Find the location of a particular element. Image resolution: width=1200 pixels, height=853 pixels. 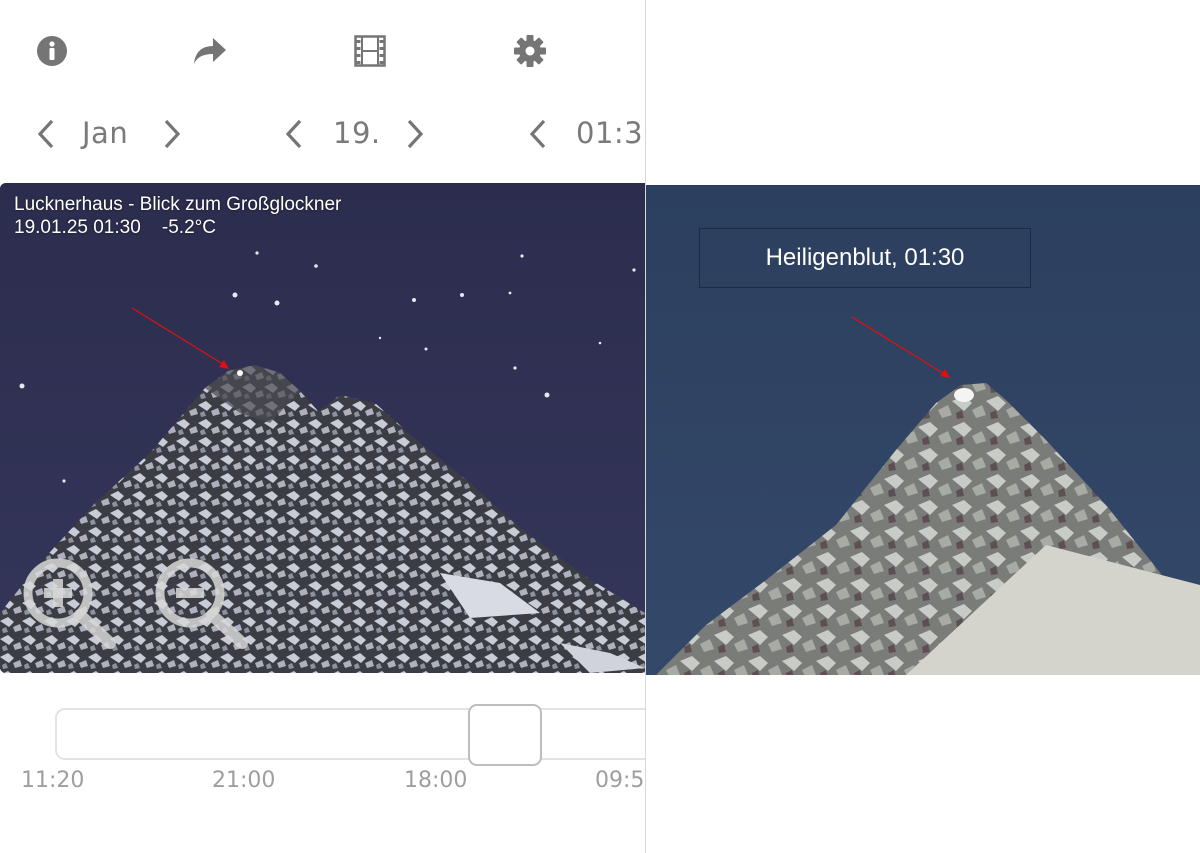

zoom-location-label: Heiligenblut, 01:30 is located at coordinates (865, 258).